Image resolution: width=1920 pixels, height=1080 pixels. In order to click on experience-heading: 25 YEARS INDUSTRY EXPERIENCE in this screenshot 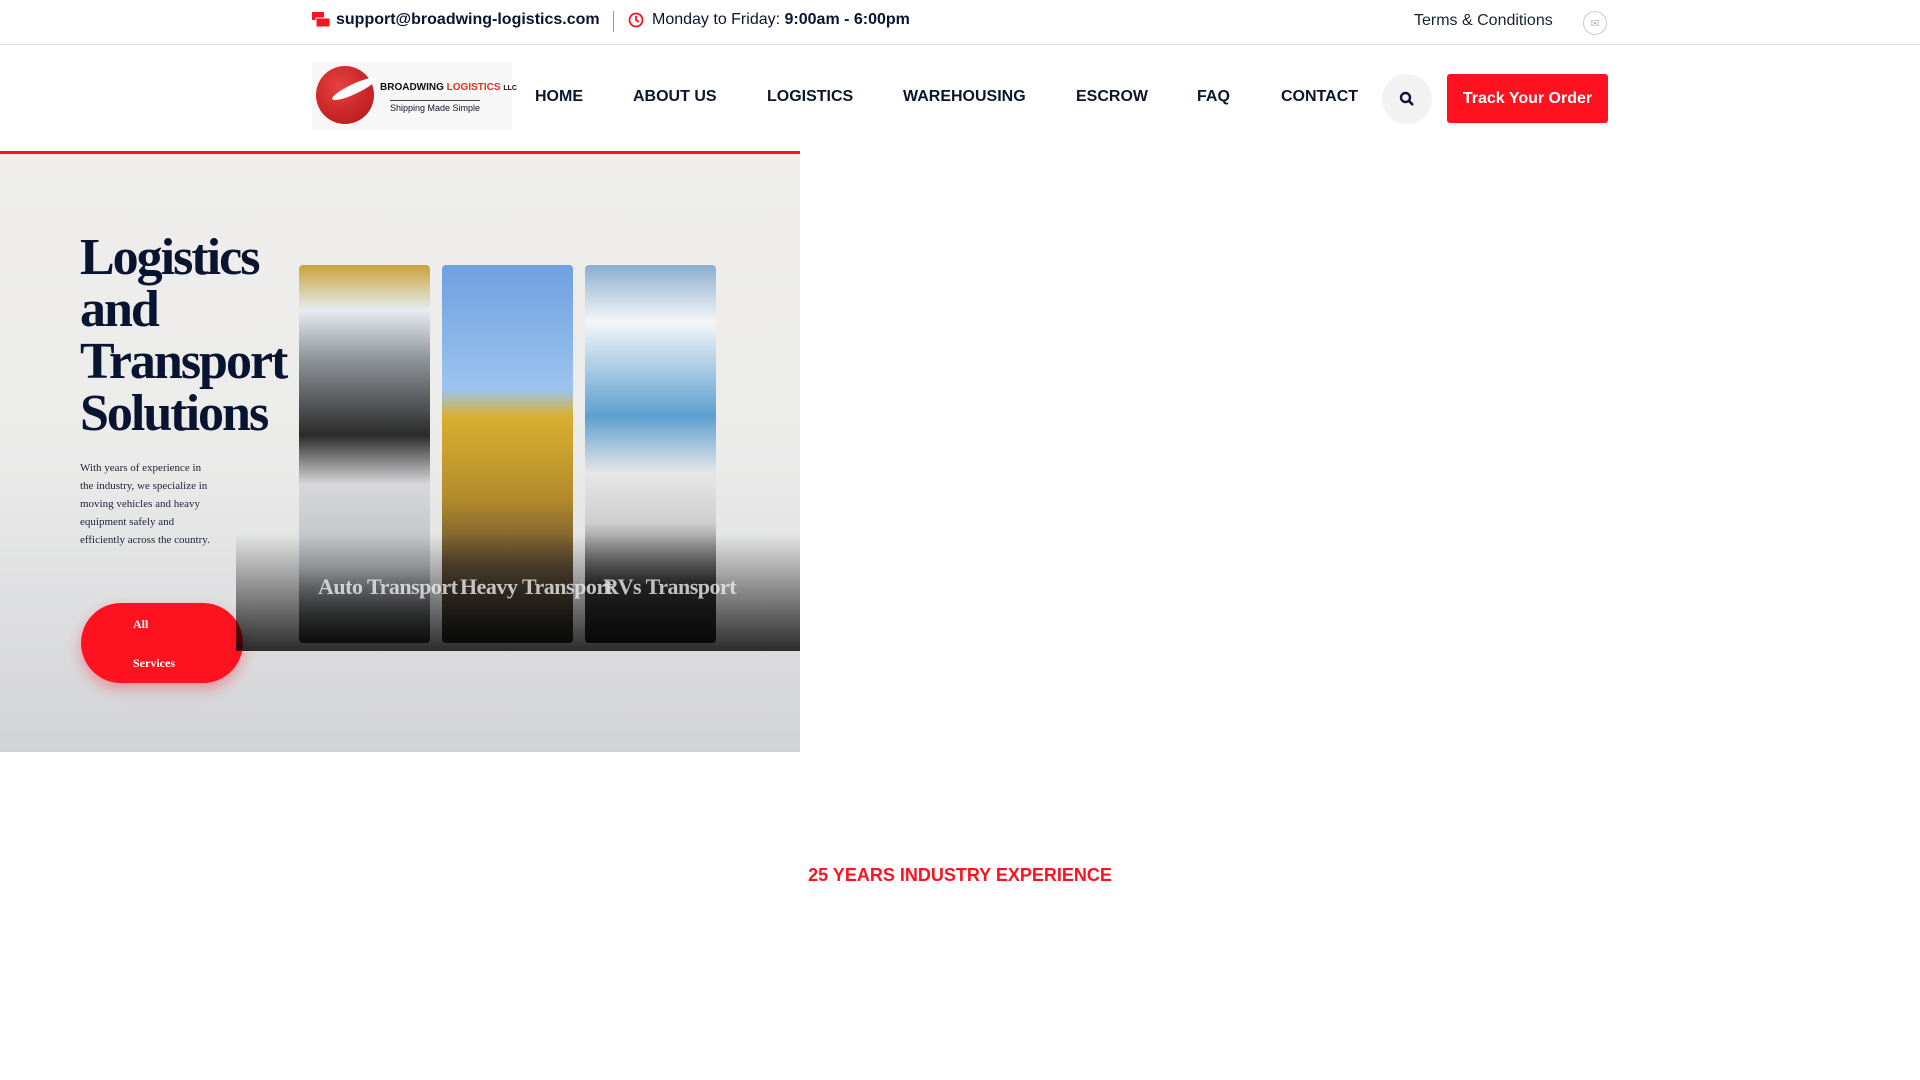, I will do `click(960, 875)`.